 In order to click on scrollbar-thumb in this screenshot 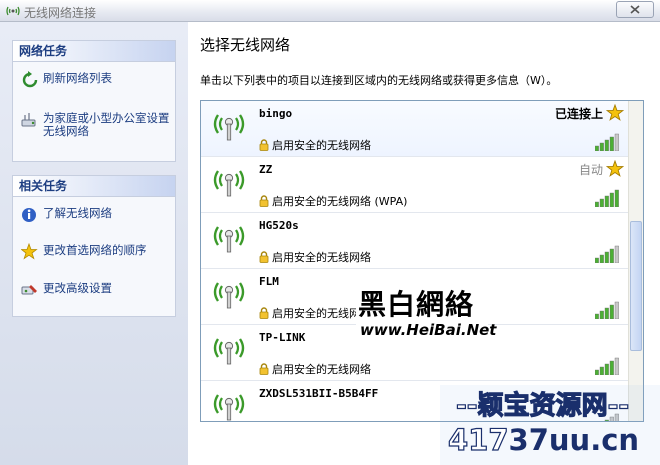, I will do `click(636, 286)`.